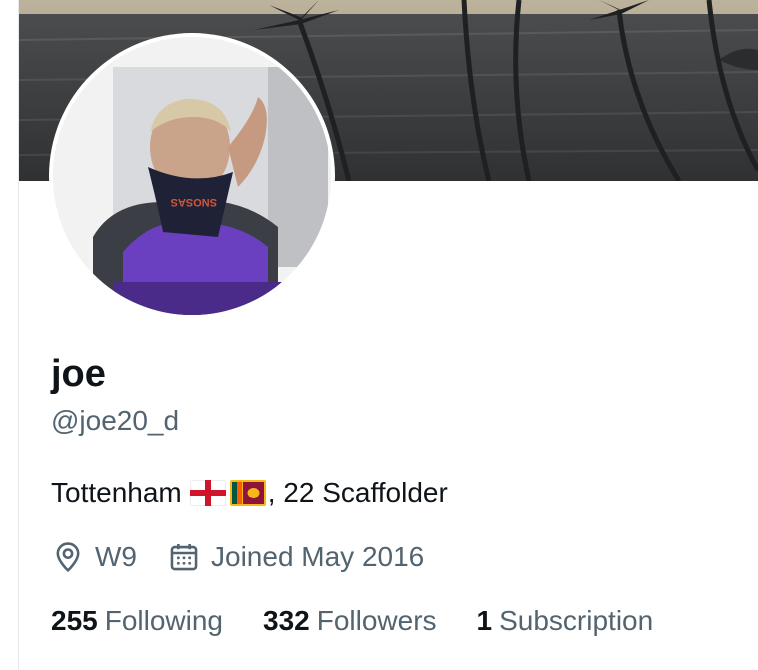 Image resolution: width=758 pixels, height=670 pixels. I want to click on location-text: W9, so click(116, 556).